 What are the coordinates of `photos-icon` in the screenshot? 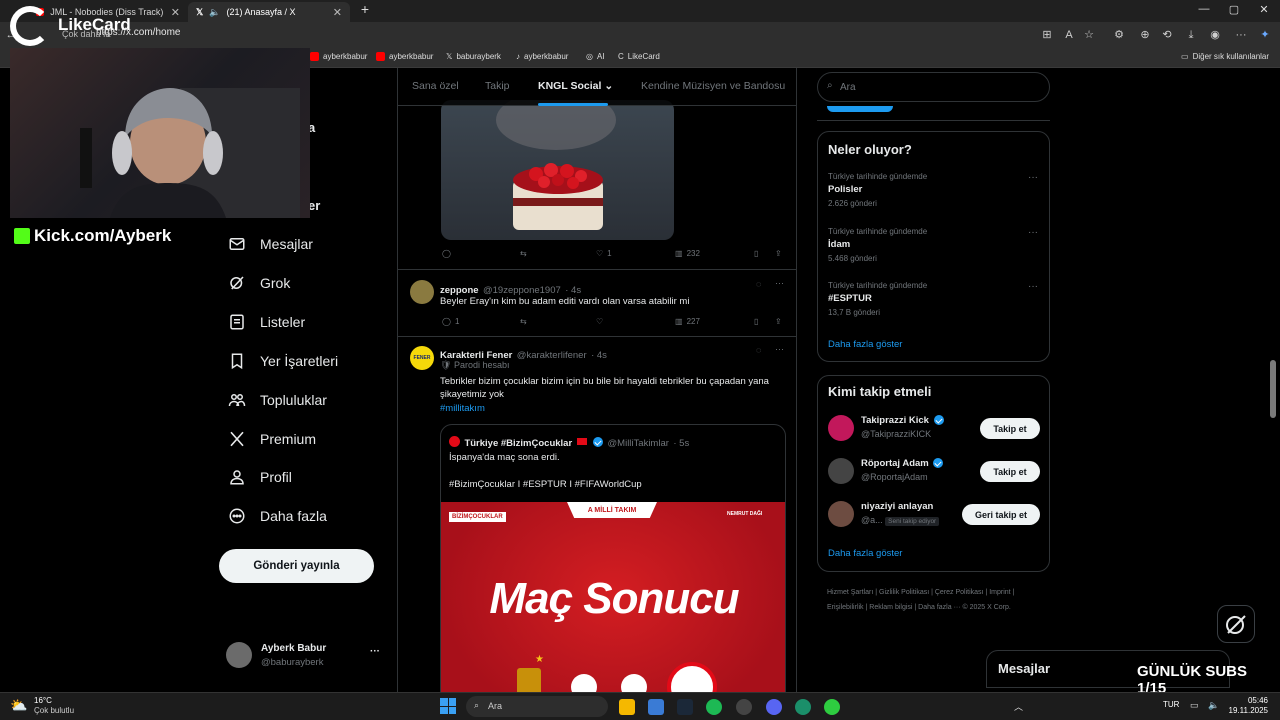 It's located at (656, 707).